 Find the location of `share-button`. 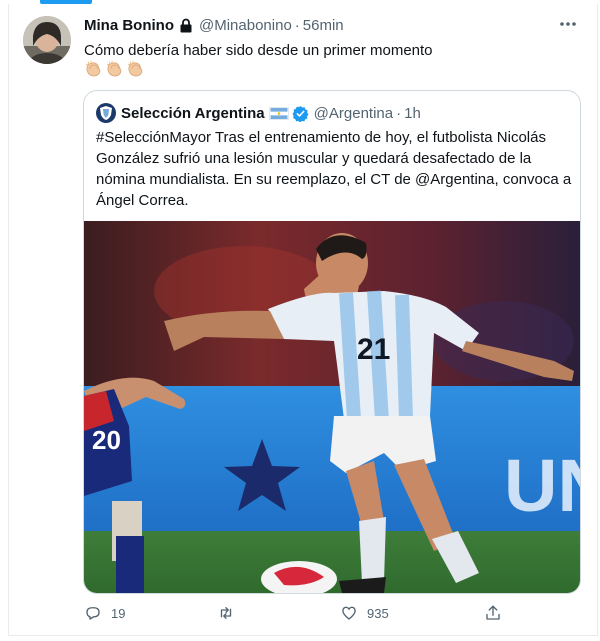

share-button is located at coordinates (493, 613).